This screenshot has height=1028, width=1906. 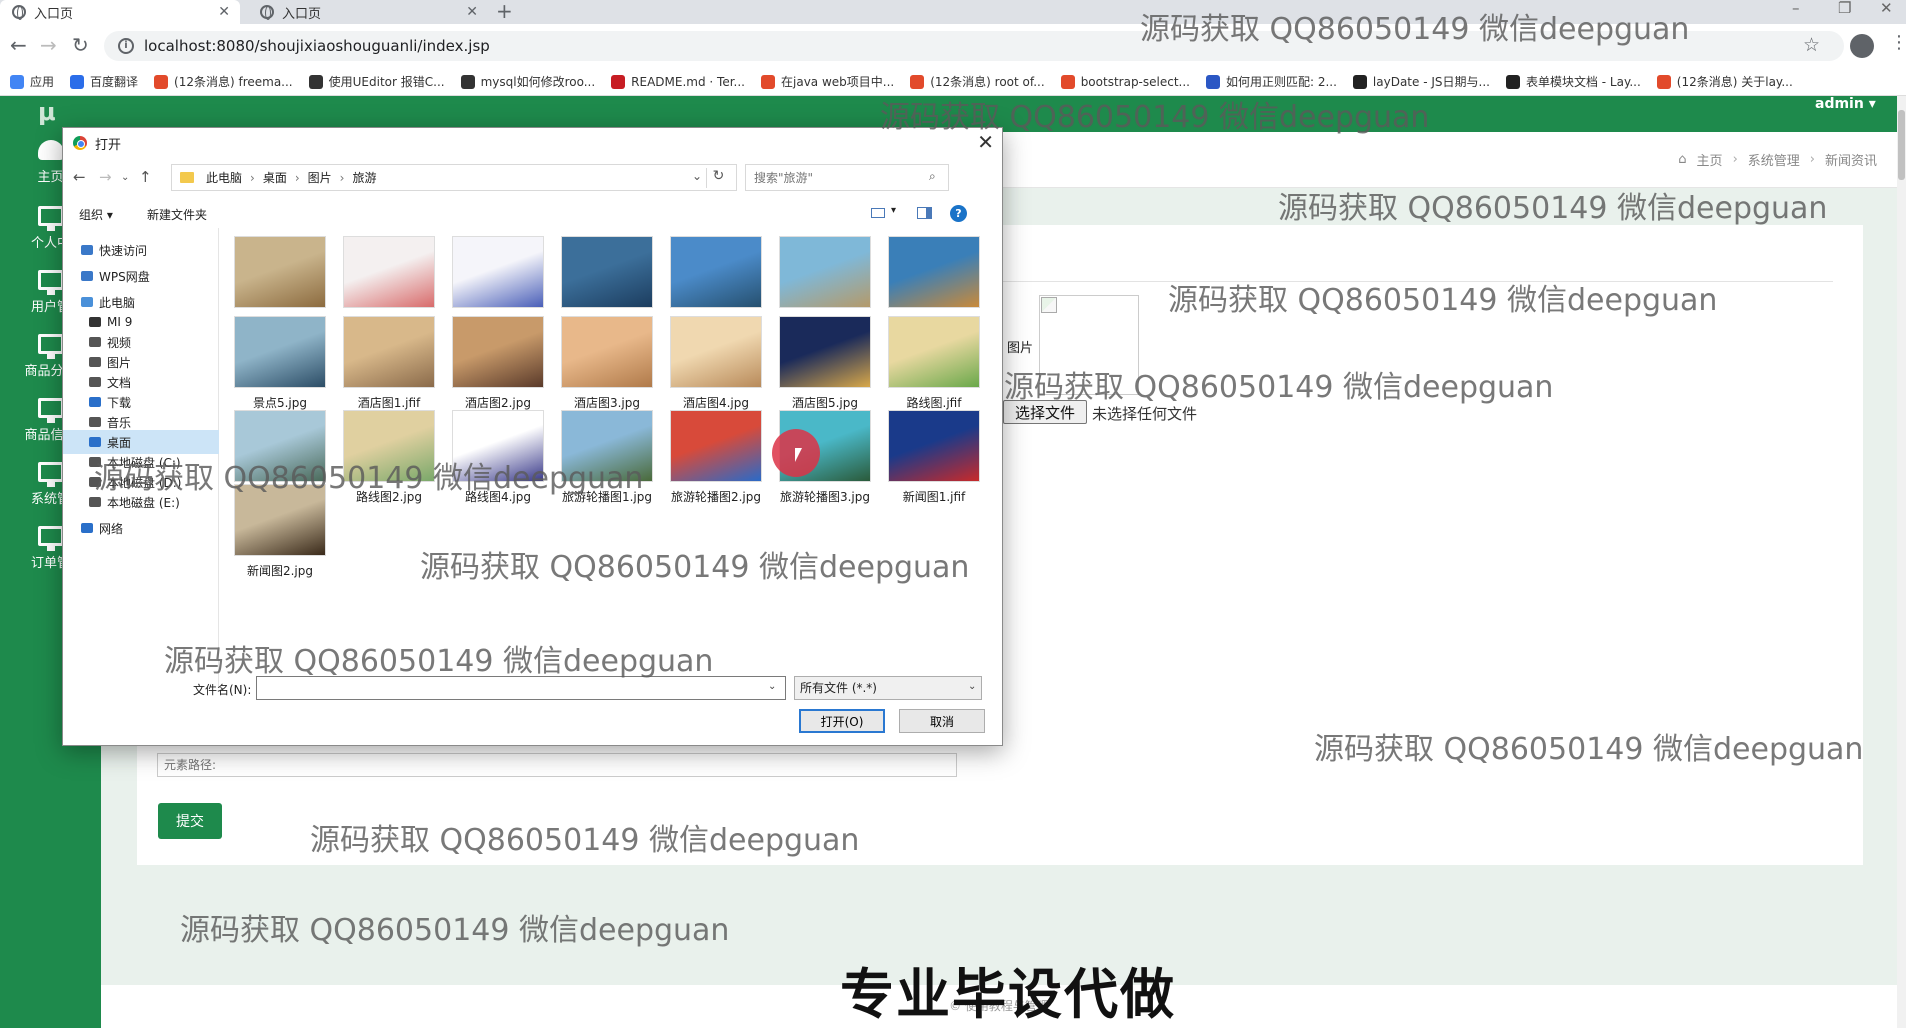 I want to click on file-item: 酒店图4.jpg, so click(x=716, y=368).